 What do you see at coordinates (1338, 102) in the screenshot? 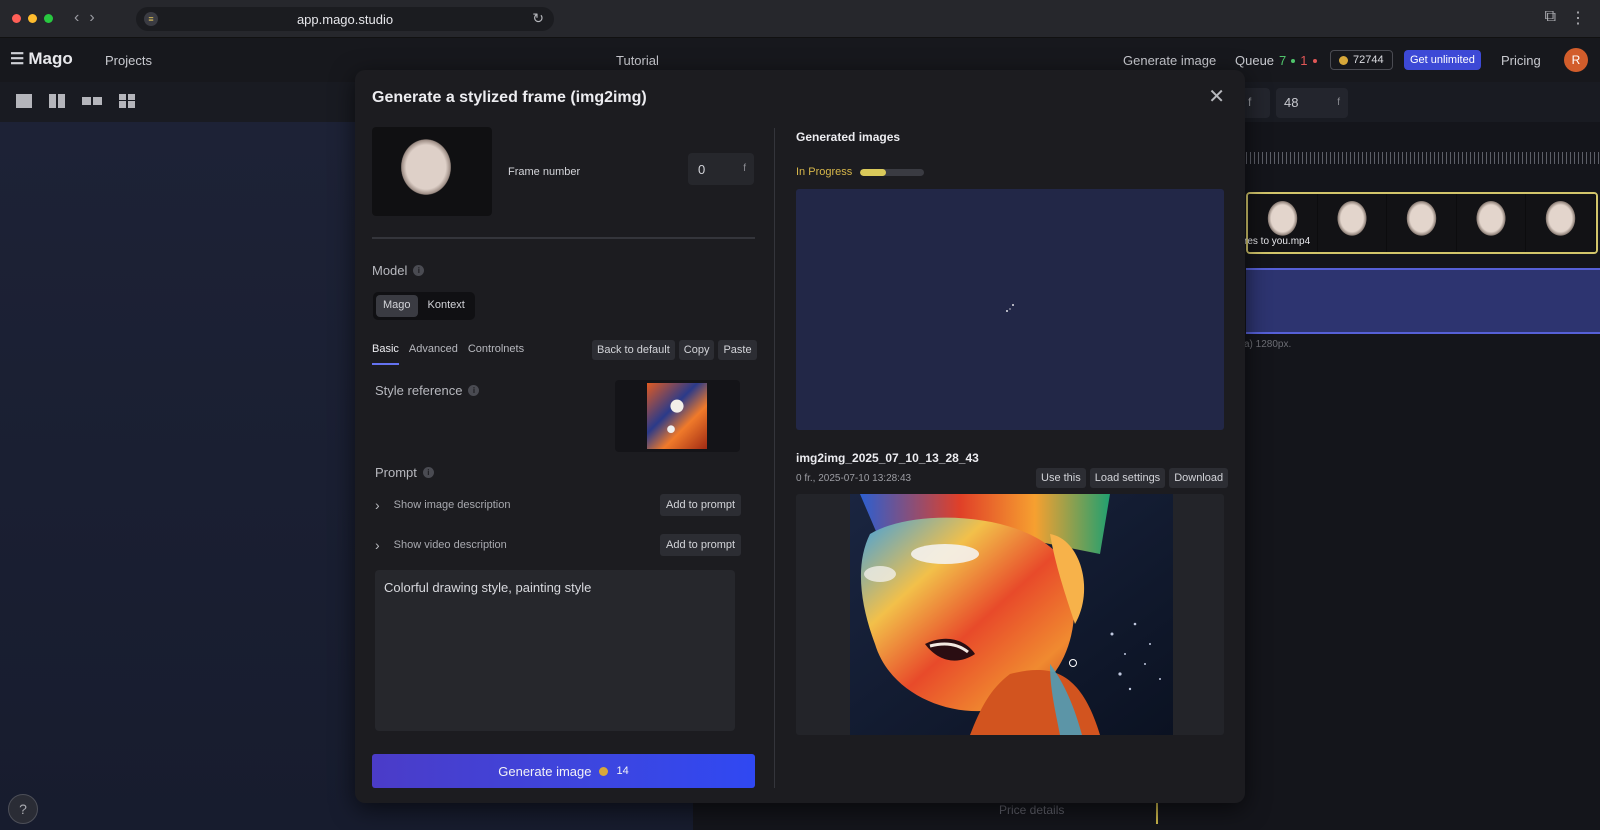
I see `end-frame-unit: f` at bounding box center [1338, 102].